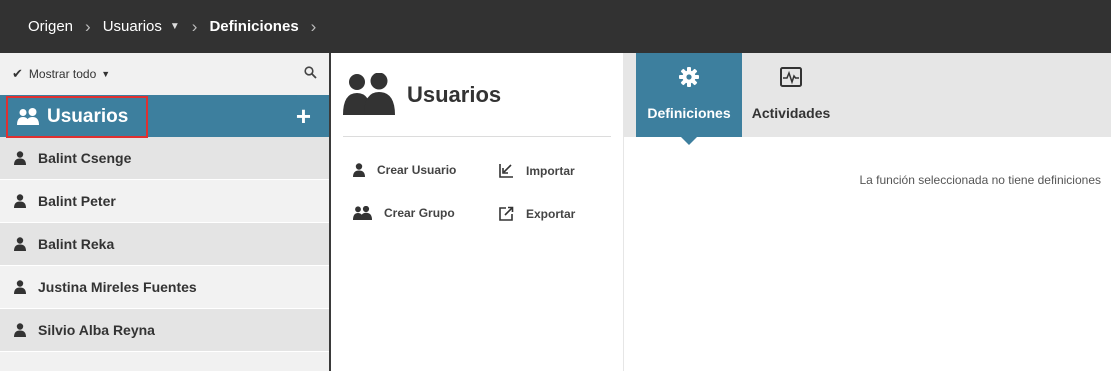 This screenshot has width=1111, height=371. What do you see at coordinates (791, 95) in the screenshot?
I see `tab-actividades: Actividades` at bounding box center [791, 95].